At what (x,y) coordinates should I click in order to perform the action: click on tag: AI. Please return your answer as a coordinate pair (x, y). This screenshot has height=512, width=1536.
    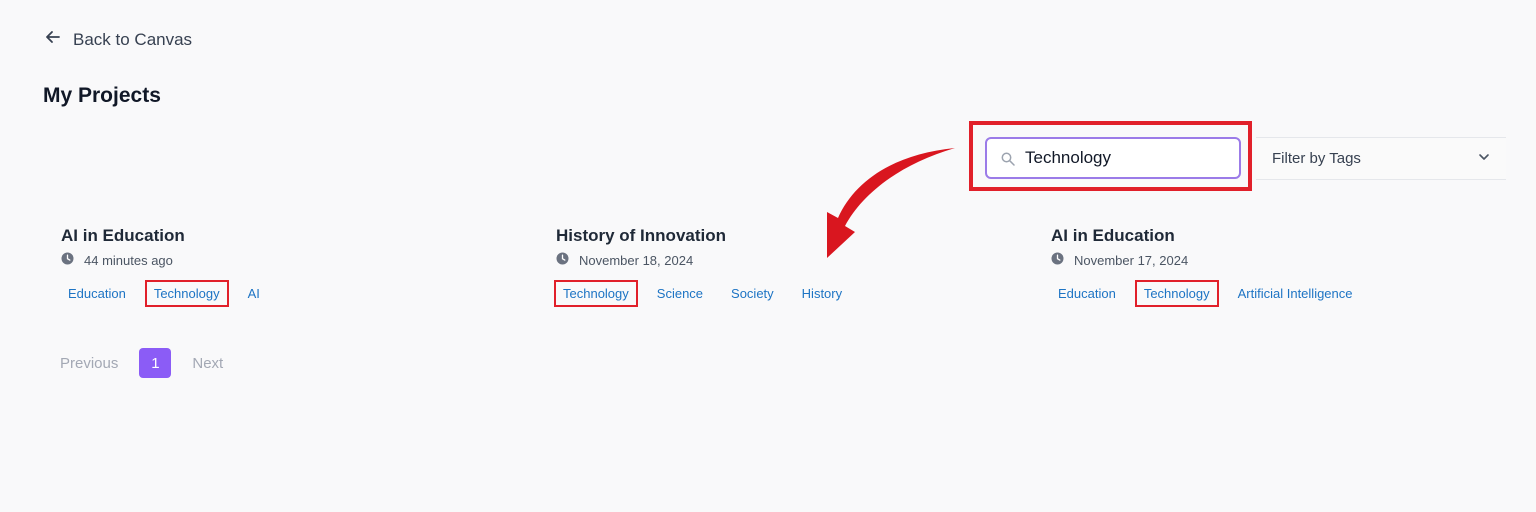
    Looking at the image, I should click on (254, 293).